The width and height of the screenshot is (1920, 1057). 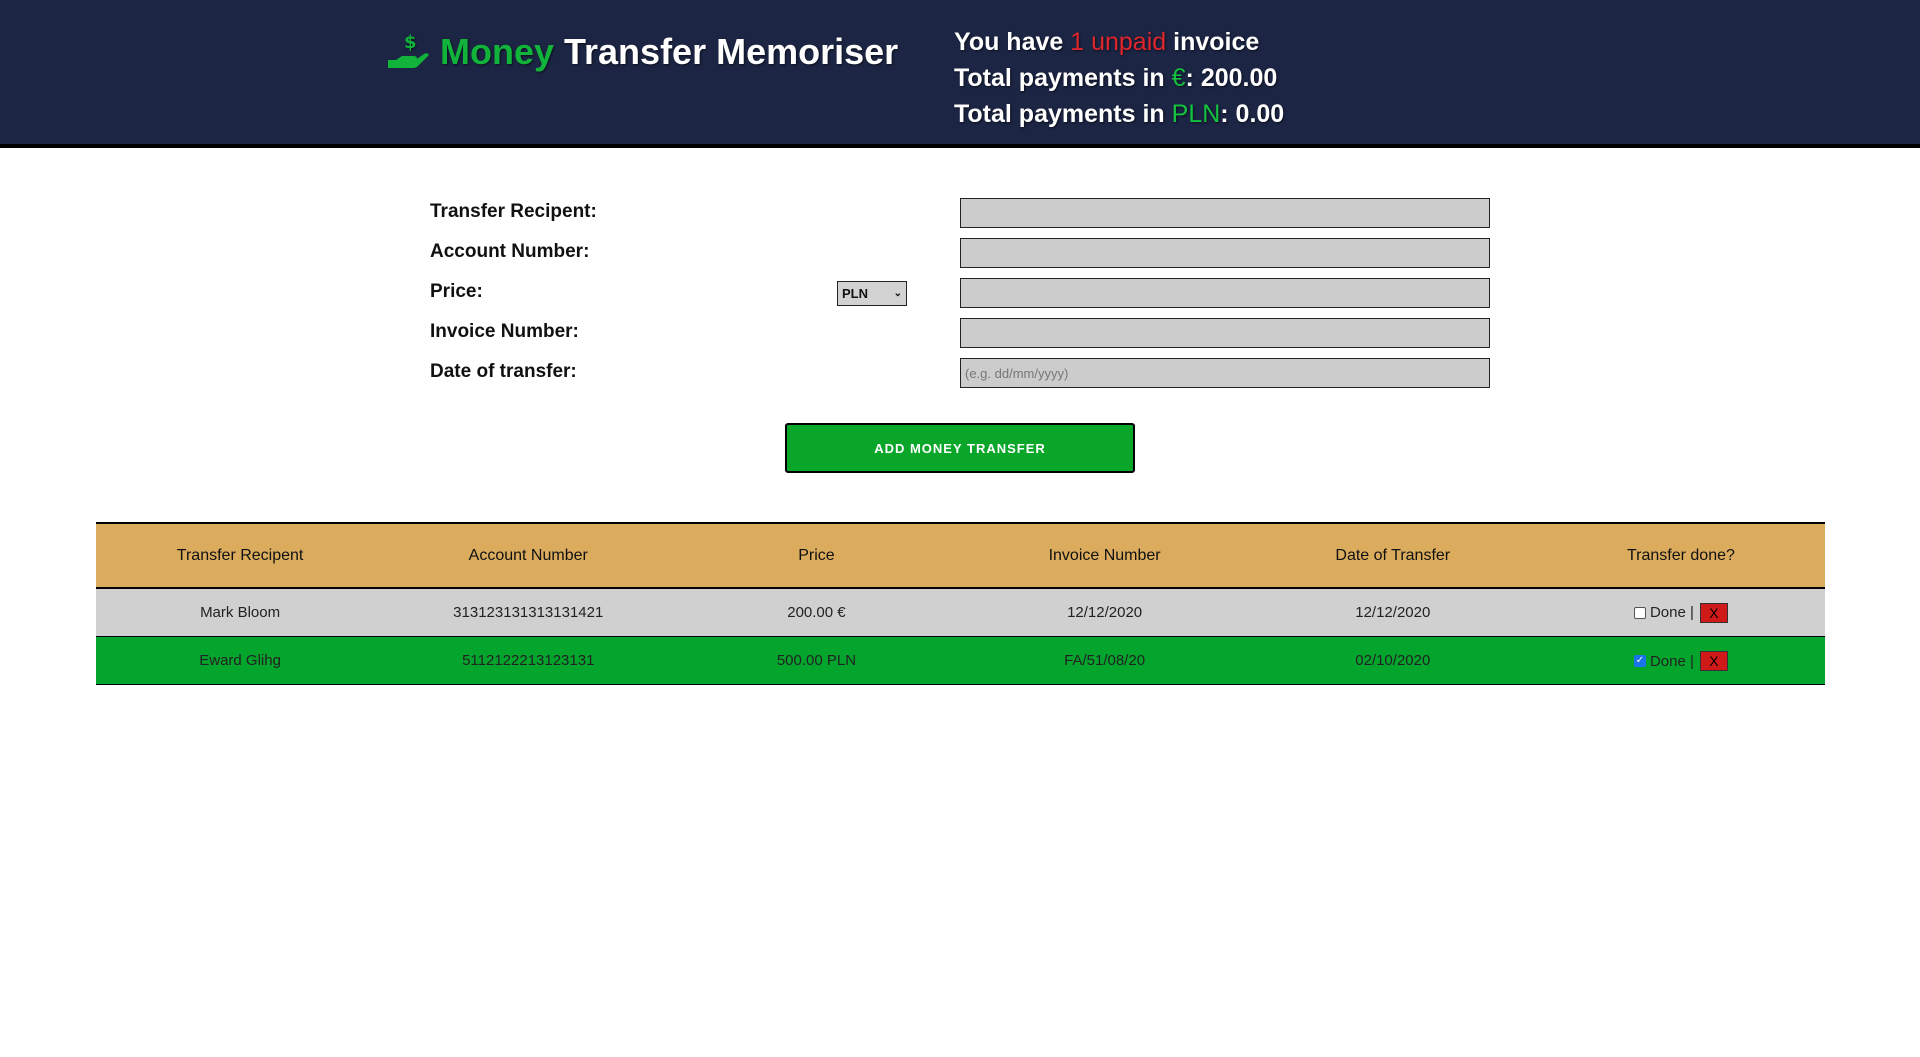 What do you see at coordinates (1393, 555) in the screenshot?
I see `column-header: Date of Transfer` at bounding box center [1393, 555].